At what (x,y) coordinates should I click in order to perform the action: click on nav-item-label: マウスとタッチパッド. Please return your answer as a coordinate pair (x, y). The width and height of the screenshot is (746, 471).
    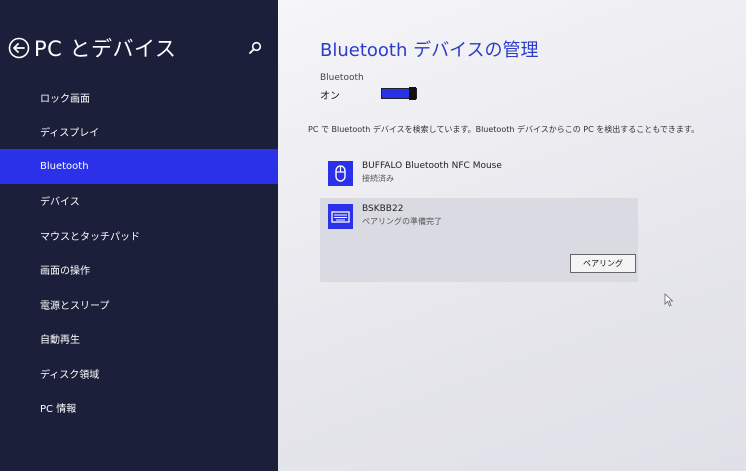
    Looking at the image, I should click on (90, 237).